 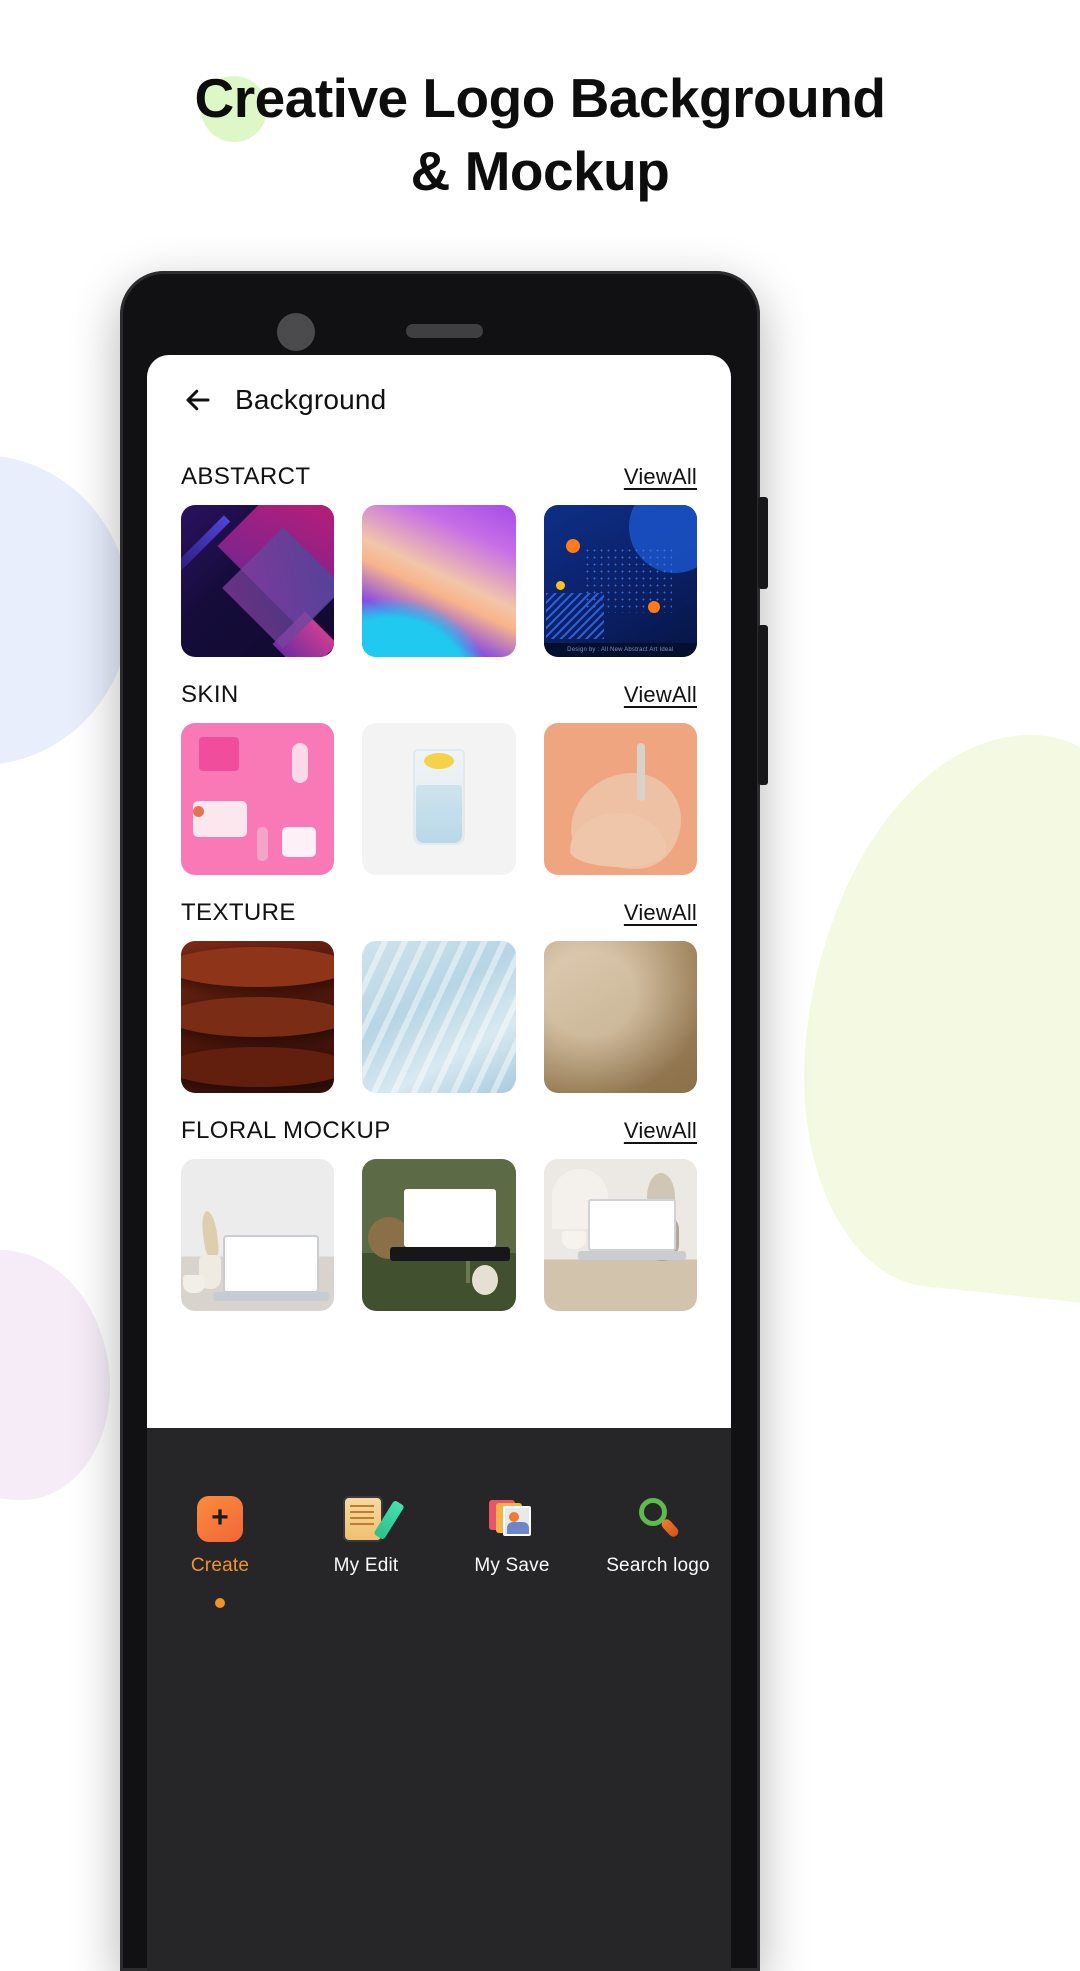 I want to click on nav-label-my-save: My Save, so click(x=512, y=1565).